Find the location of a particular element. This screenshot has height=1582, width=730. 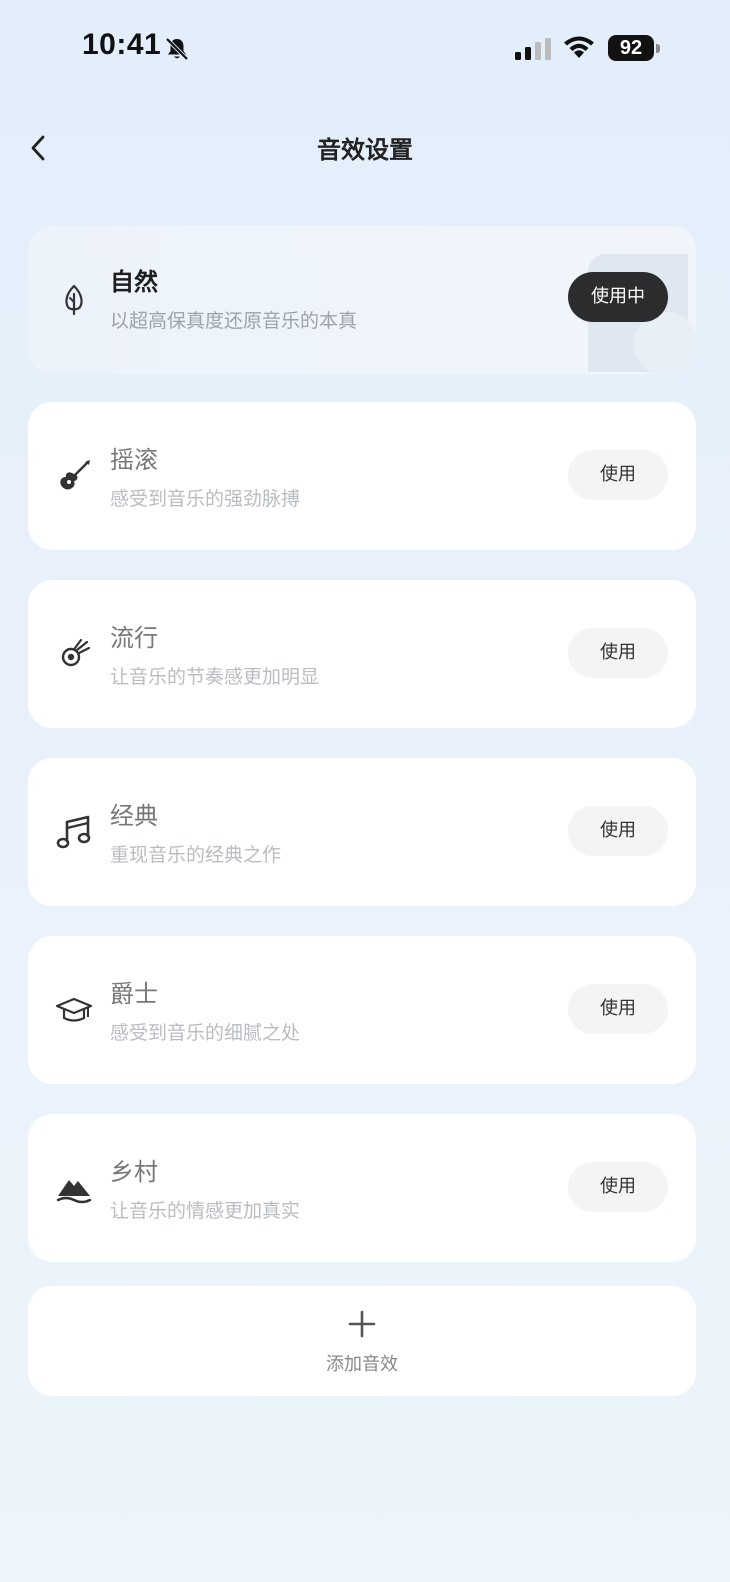

preset-title: 乡村 is located at coordinates (134, 1172).